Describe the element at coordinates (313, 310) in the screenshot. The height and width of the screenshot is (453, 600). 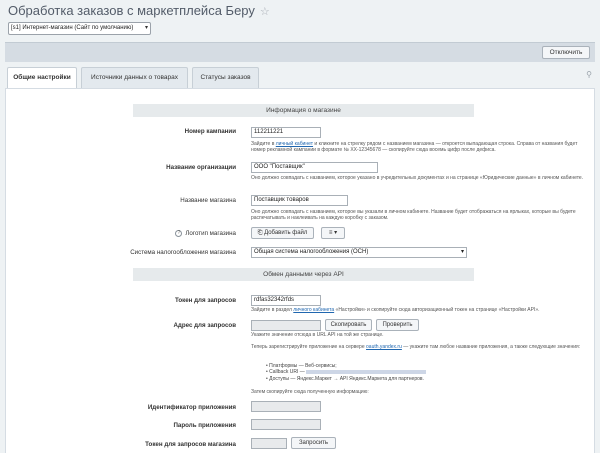
I see `personal-cabinet-link-2: личного кабинета` at that location.